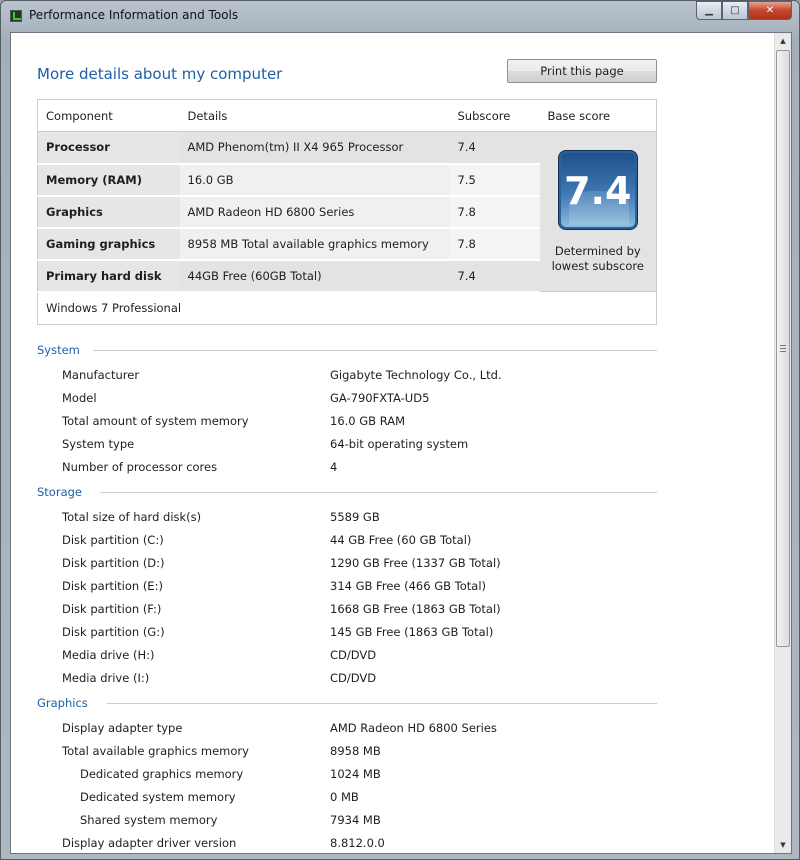 This screenshot has width=800, height=860. Describe the element at coordinates (314, 276) in the screenshot. I see `component-details: 44GB Free (60GB Total)` at that location.